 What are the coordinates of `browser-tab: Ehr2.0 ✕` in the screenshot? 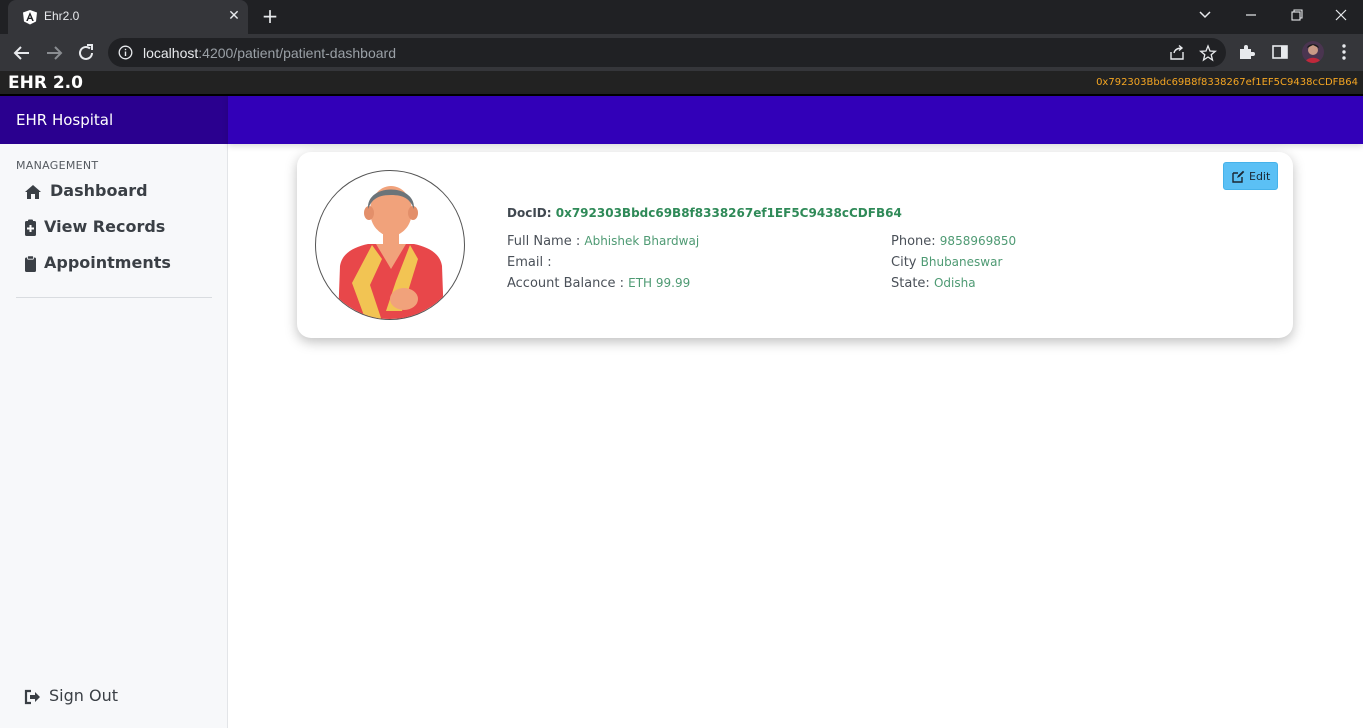 It's located at (128, 17).